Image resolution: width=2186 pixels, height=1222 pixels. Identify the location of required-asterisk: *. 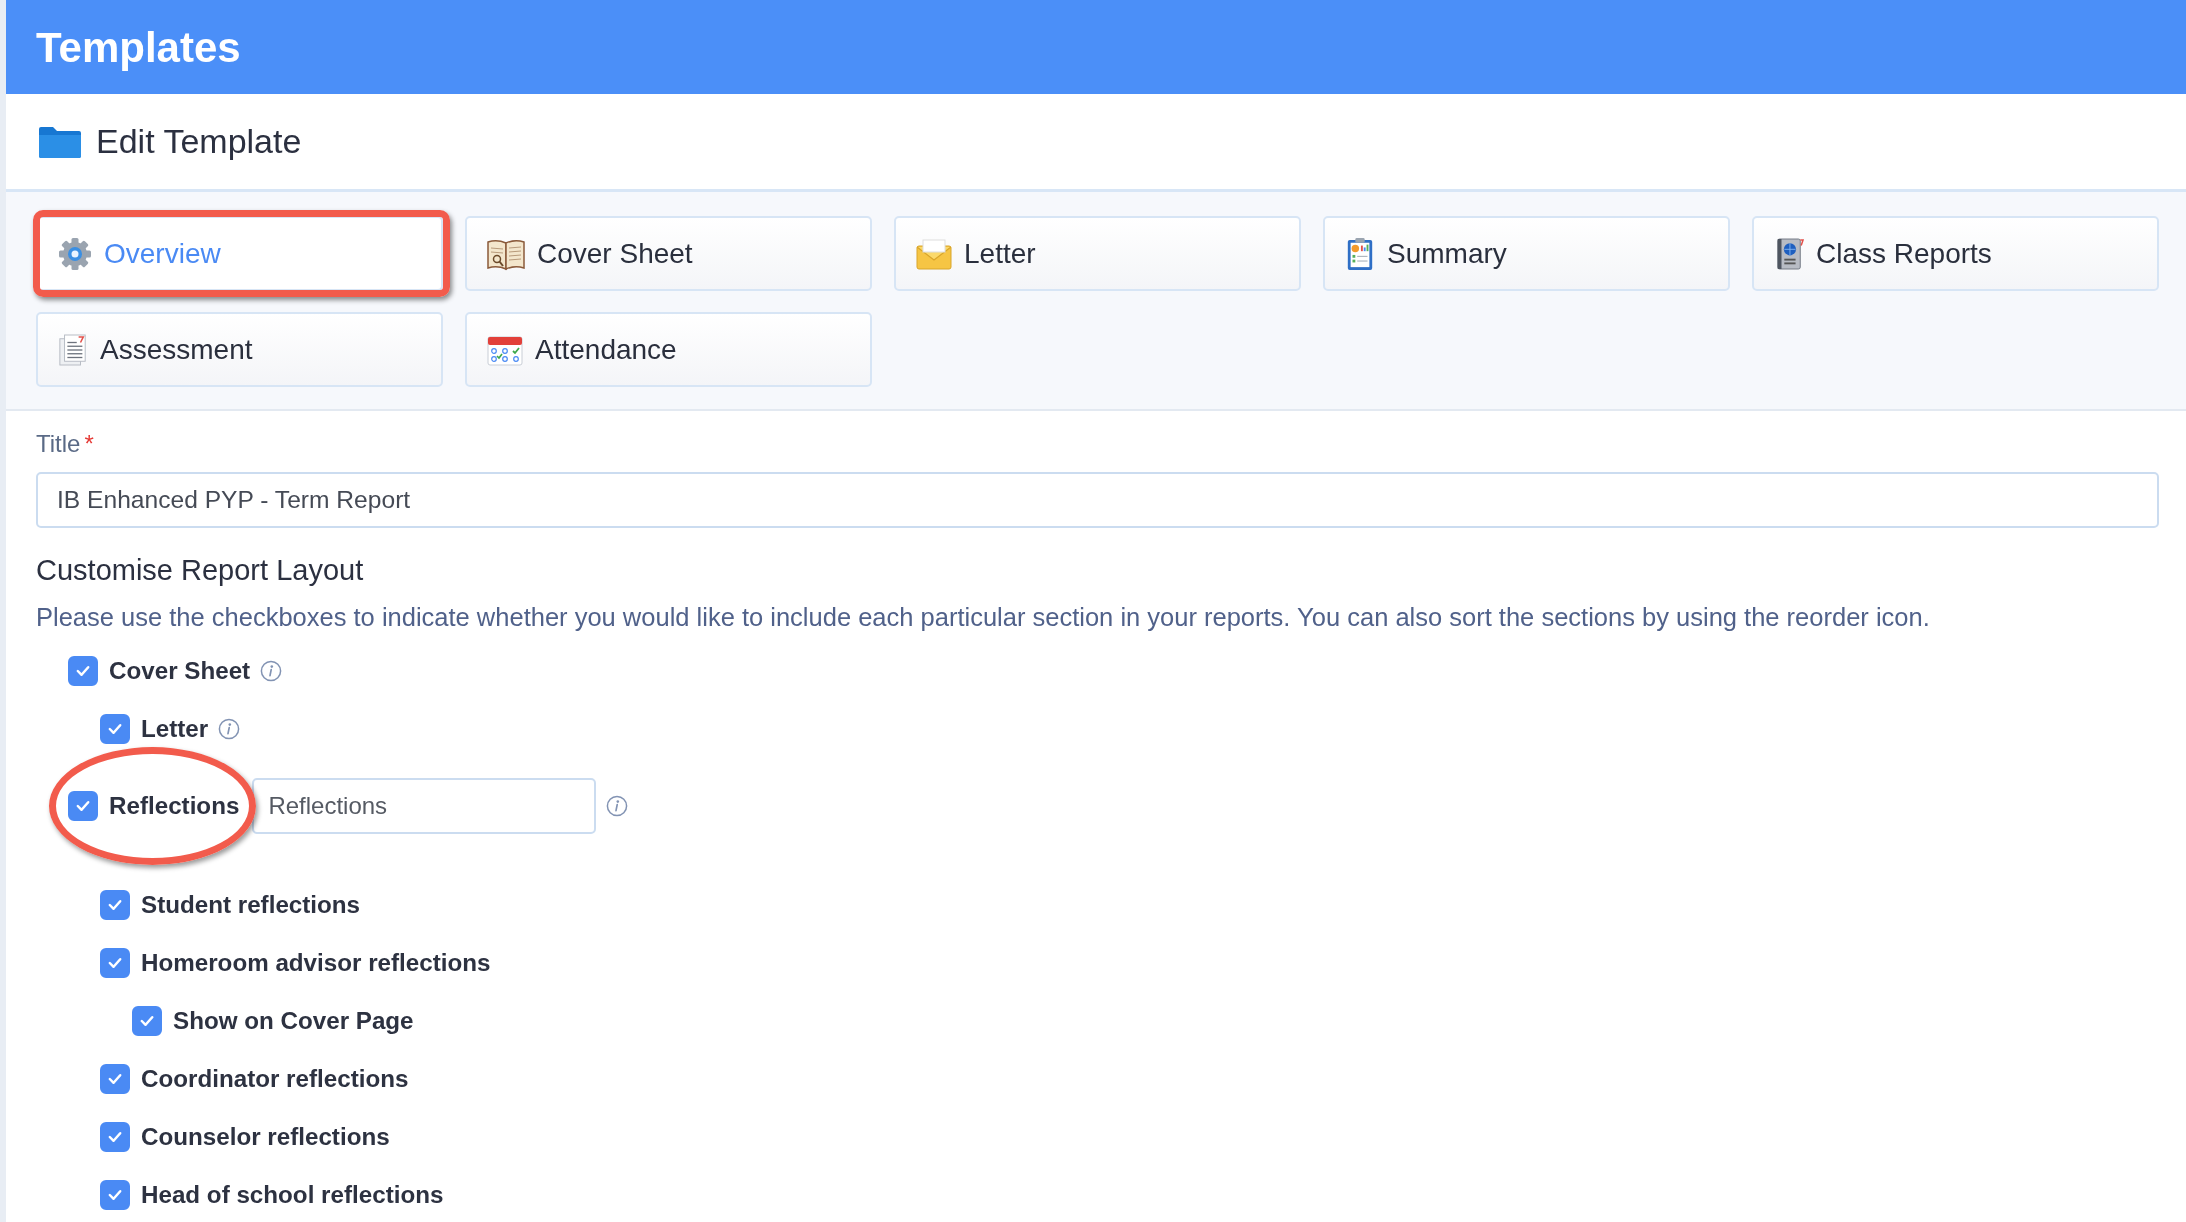
(89, 443).